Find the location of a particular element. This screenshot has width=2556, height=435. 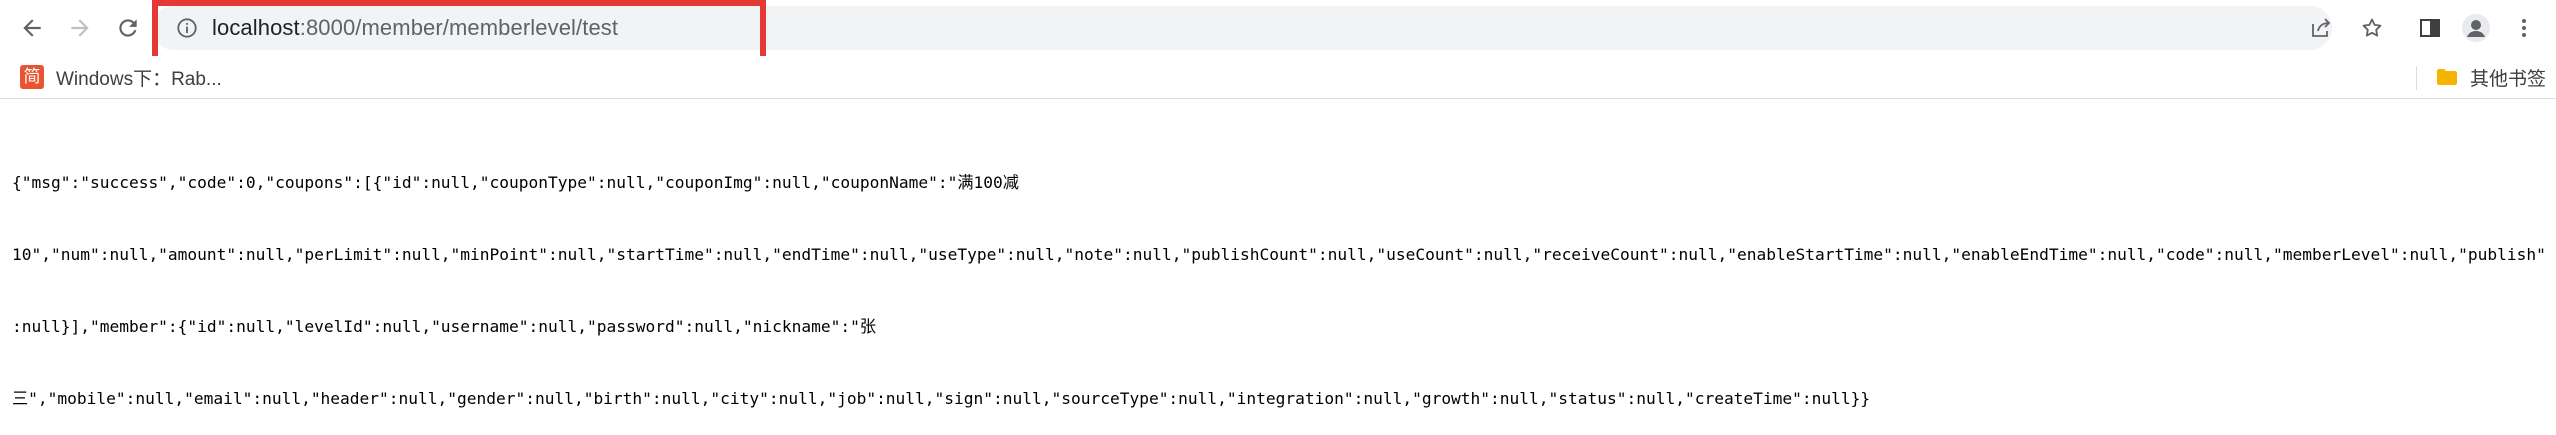

profile-icon is located at coordinates (2476, 28).